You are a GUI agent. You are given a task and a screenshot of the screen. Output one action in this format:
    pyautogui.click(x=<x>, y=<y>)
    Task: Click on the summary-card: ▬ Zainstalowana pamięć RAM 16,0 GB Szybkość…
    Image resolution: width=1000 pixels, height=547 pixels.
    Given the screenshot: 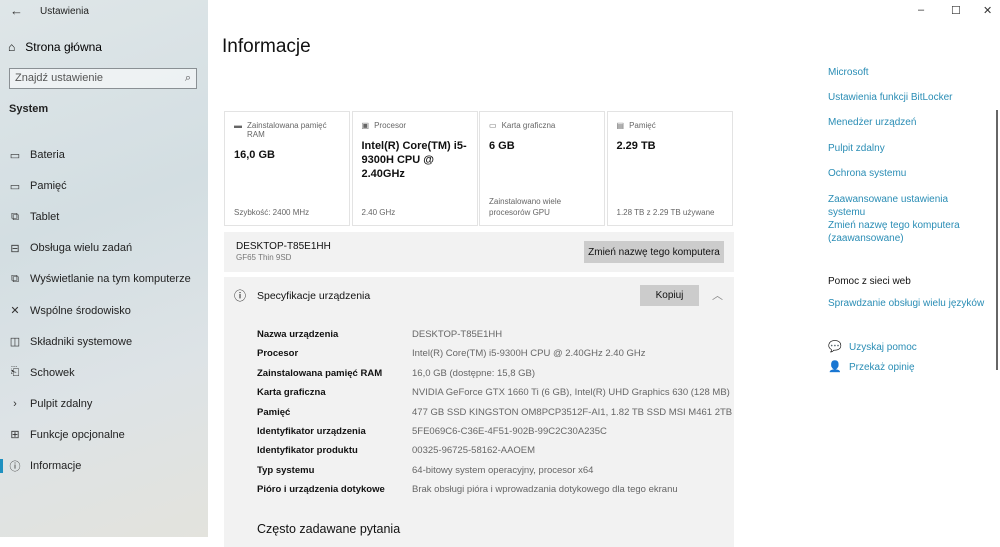 What is the action you would take?
    pyautogui.click(x=287, y=168)
    